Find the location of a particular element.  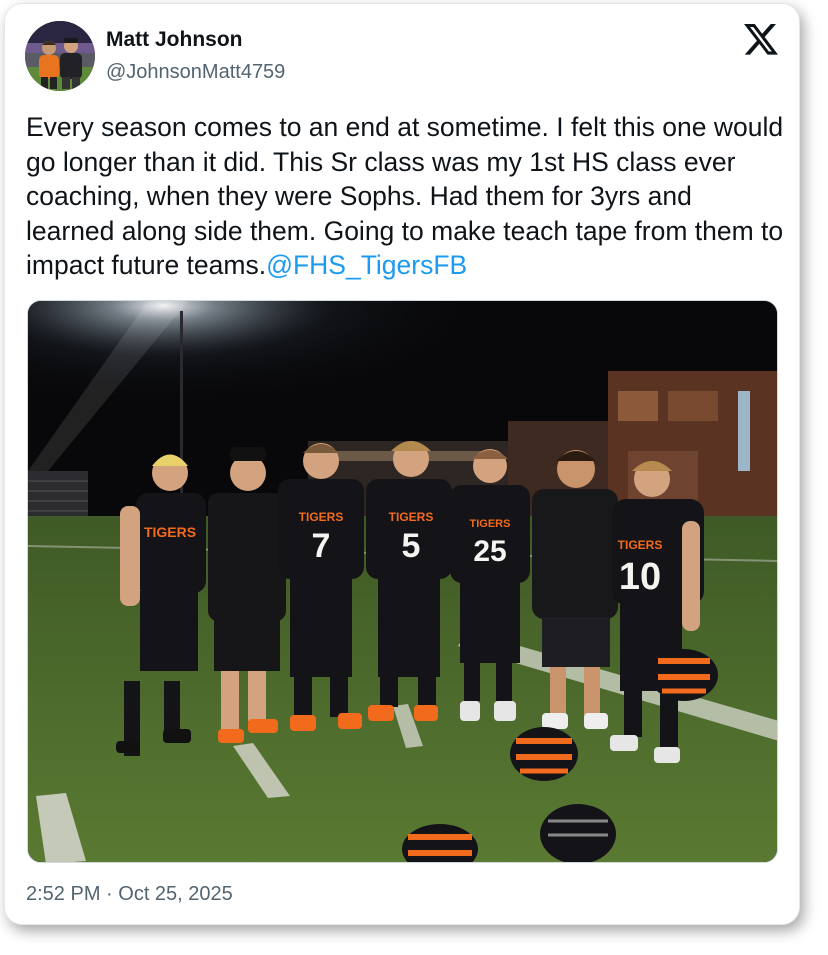

jersey-25-word: TIGERS is located at coordinates (490, 524).